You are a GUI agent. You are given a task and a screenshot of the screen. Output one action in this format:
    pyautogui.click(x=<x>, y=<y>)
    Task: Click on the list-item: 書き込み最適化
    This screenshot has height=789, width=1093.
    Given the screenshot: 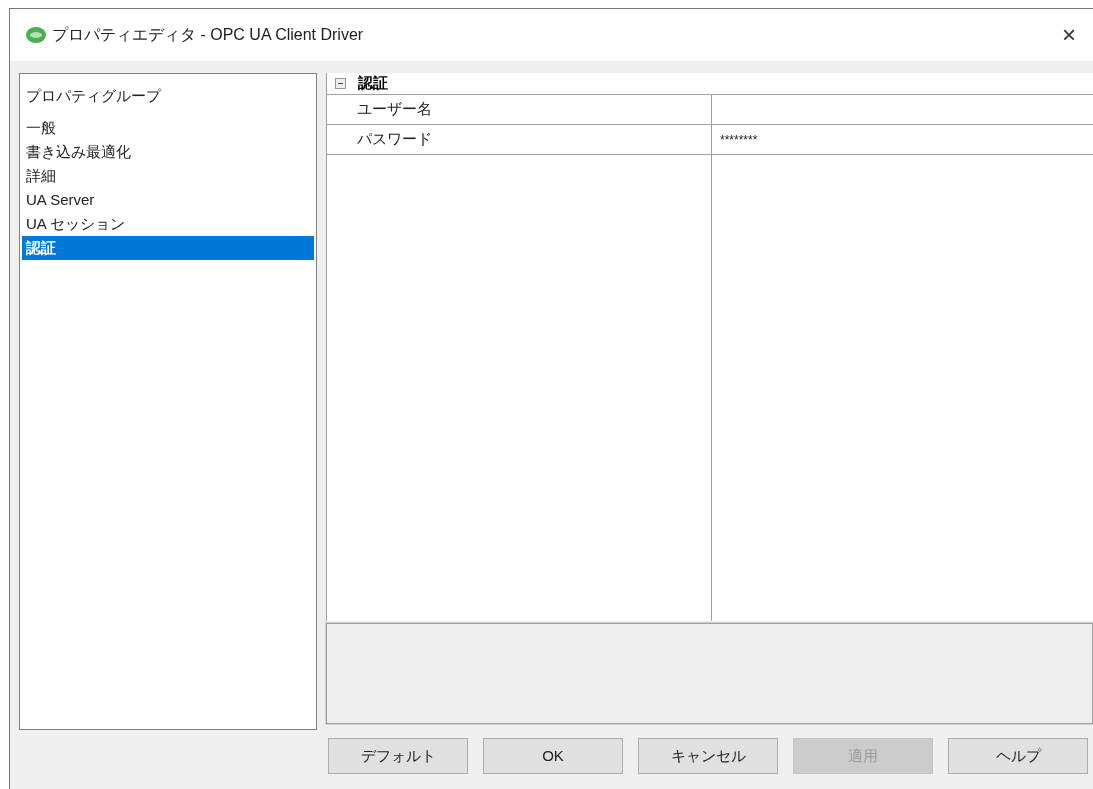 What is the action you would take?
    pyautogui.click(x=168, y=152)
    